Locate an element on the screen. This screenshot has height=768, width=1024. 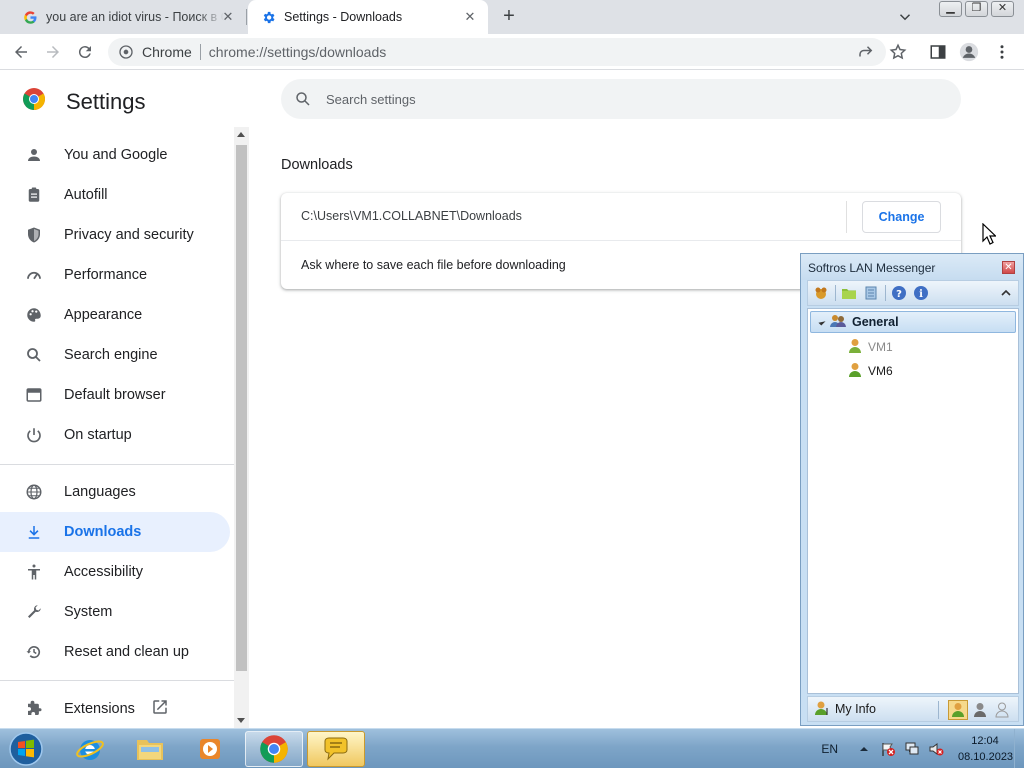
contact-vm1: VM1 is located at coordinates (870, 347).